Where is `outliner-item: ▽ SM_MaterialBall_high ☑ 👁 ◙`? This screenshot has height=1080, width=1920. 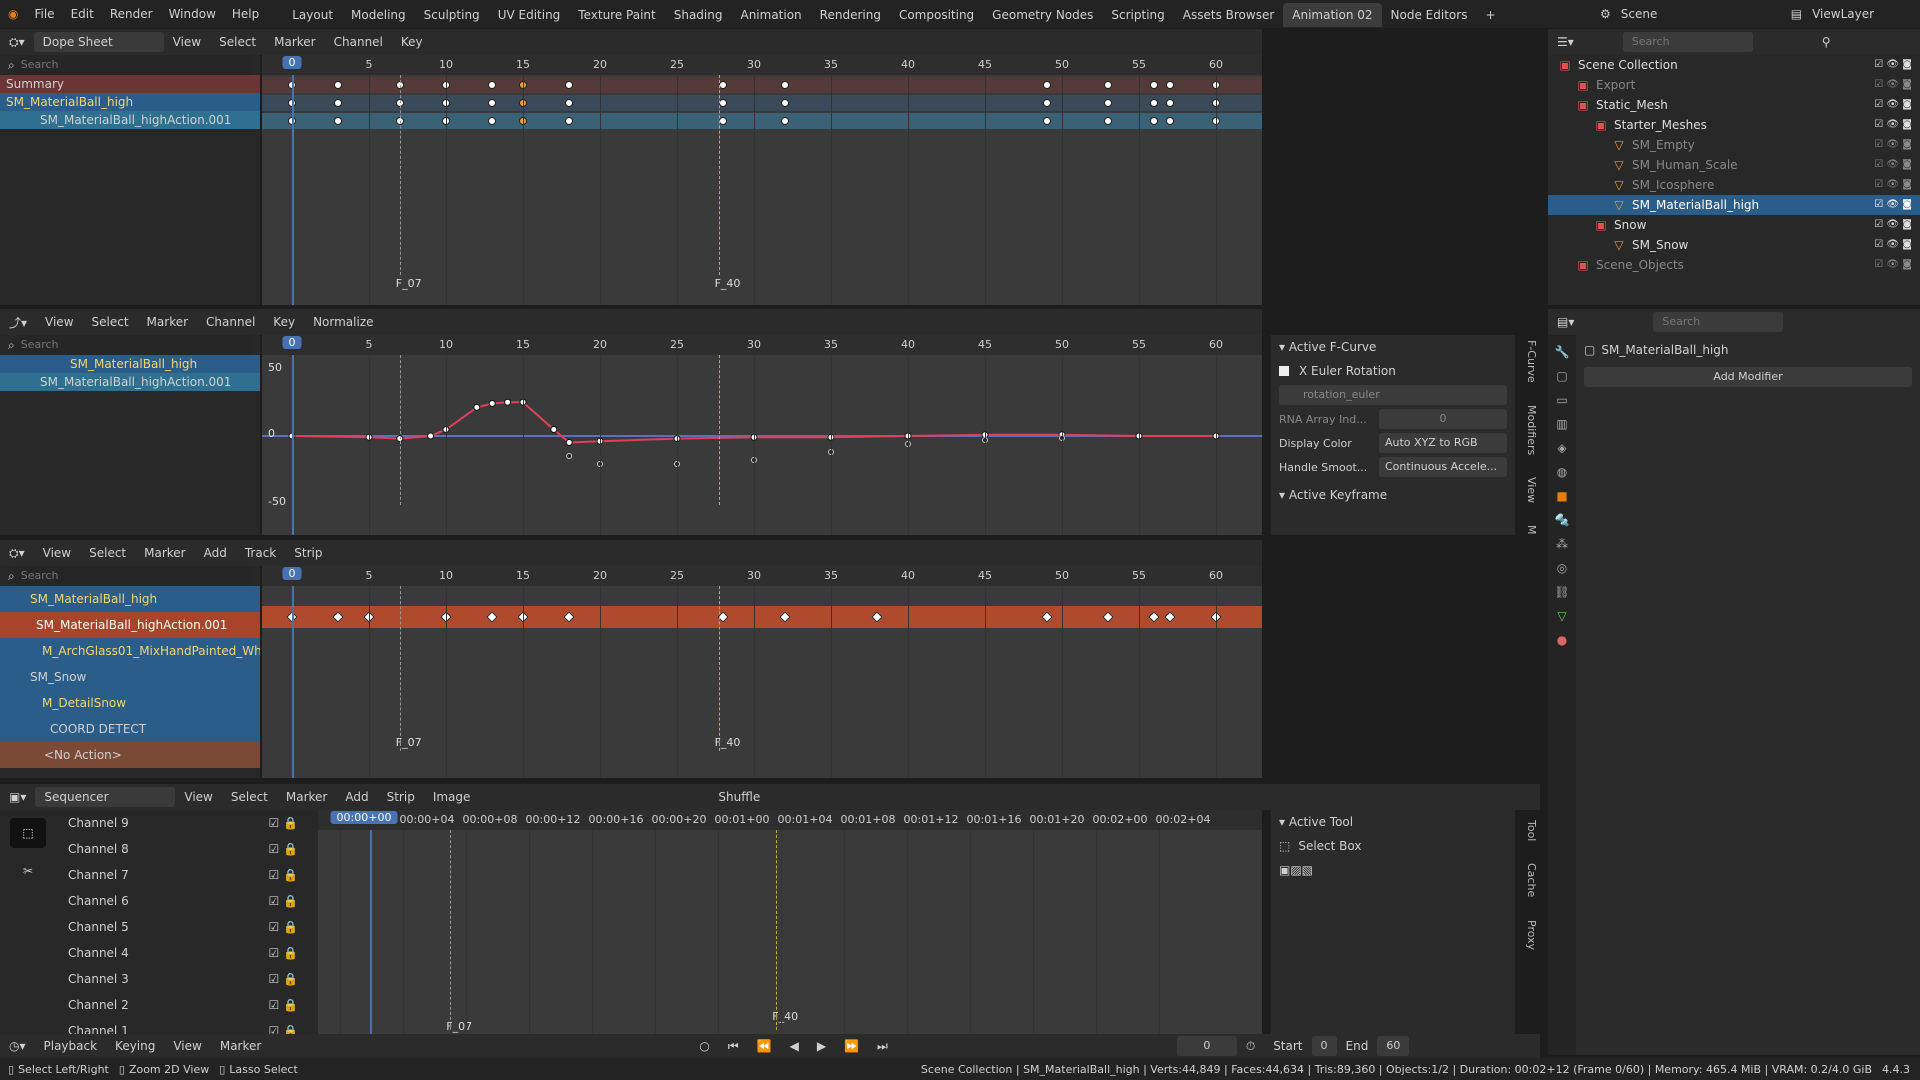
outliner-item: ▽ SM_MaterialBall_high ☑ 👁 ◙ is located at coordinates (1734, 205).